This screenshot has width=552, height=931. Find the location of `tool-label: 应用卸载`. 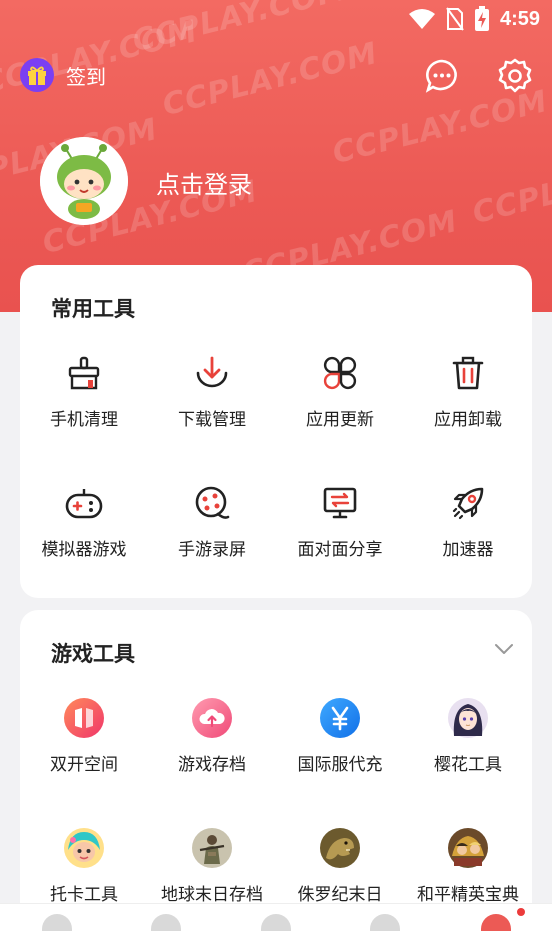

tool-label: 应用卸载 is located at coordinates (468, 420).